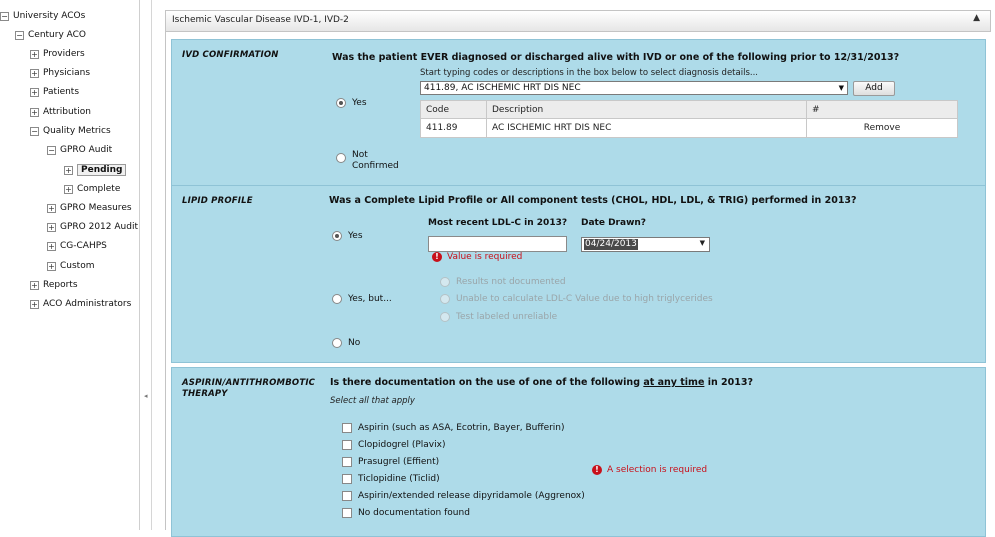 This screenshot has height=537, width=995. What do you see at coordinates (367, 161) in the screenshot?
I see `ivd-not-confirmed-radio: Not Confirmed` at bounding box center [367, 161].